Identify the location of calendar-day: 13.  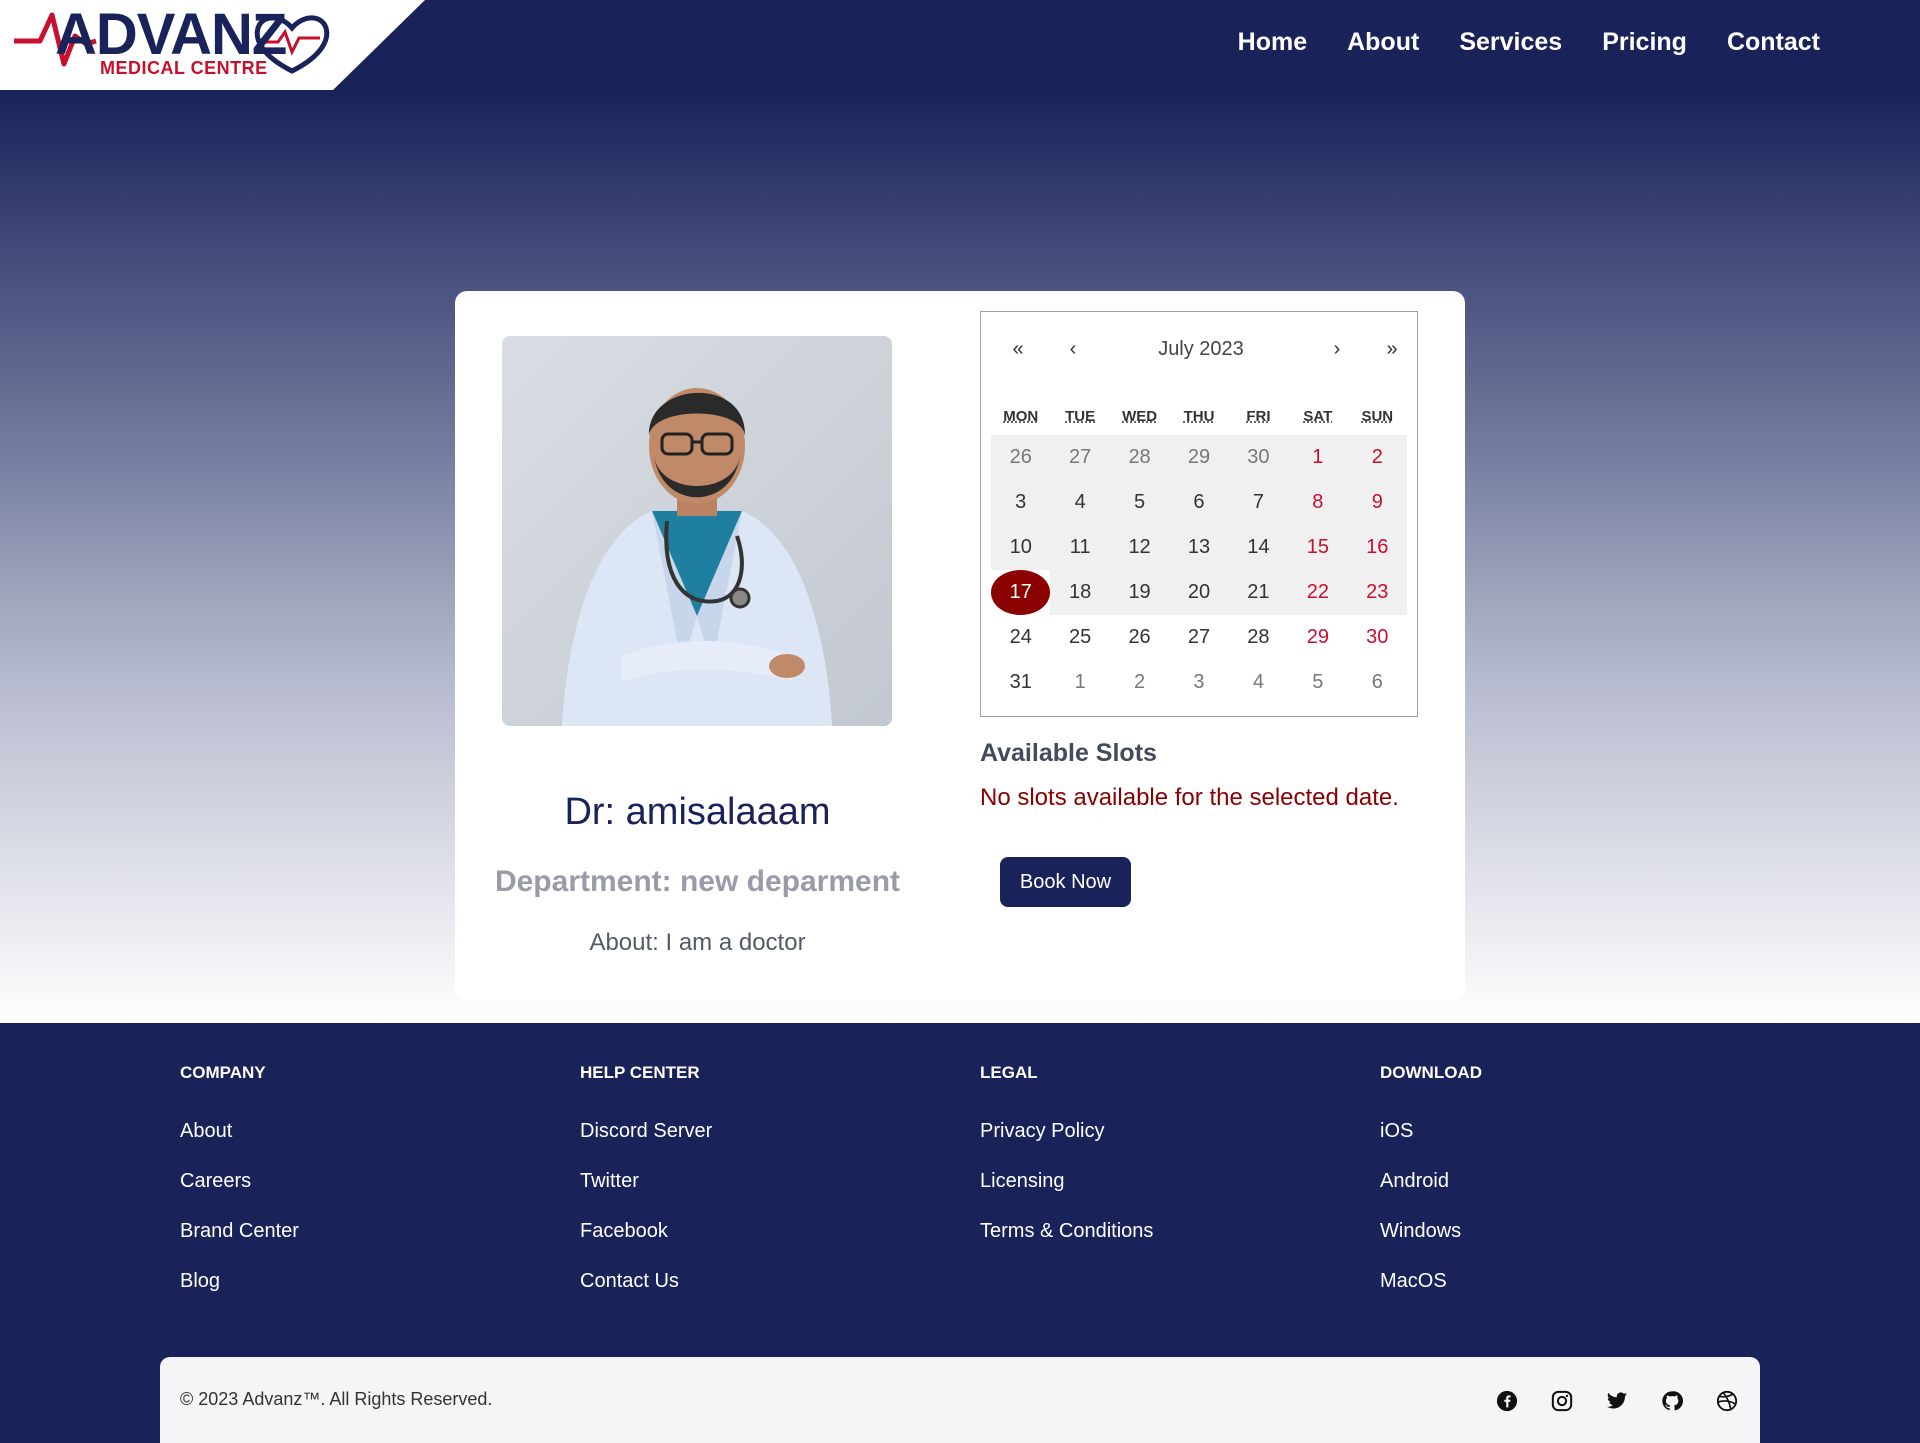
(1199, 547).